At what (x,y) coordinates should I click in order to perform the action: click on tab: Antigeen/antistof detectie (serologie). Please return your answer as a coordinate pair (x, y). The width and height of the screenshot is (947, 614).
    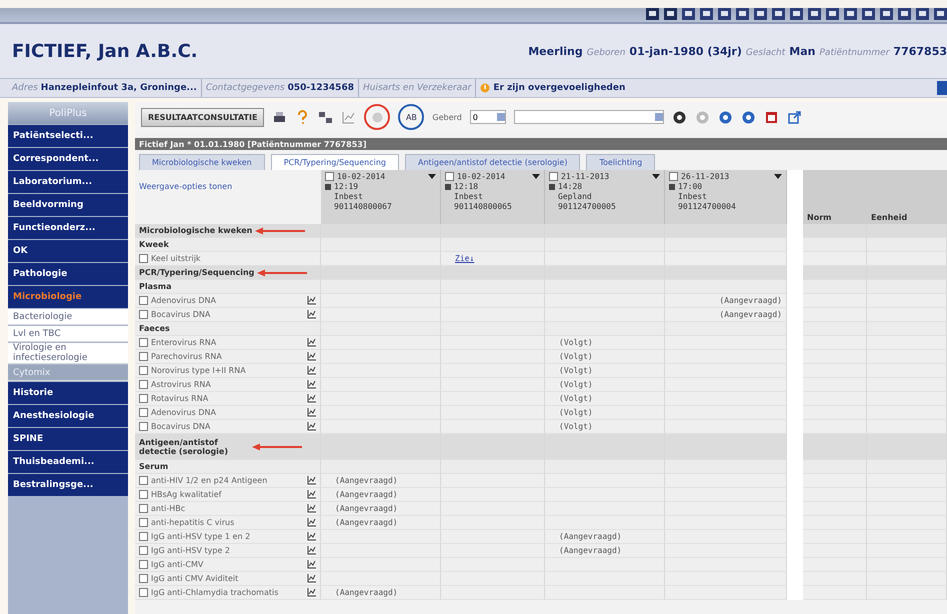
    Looking at the image, I should click on (492, 162).